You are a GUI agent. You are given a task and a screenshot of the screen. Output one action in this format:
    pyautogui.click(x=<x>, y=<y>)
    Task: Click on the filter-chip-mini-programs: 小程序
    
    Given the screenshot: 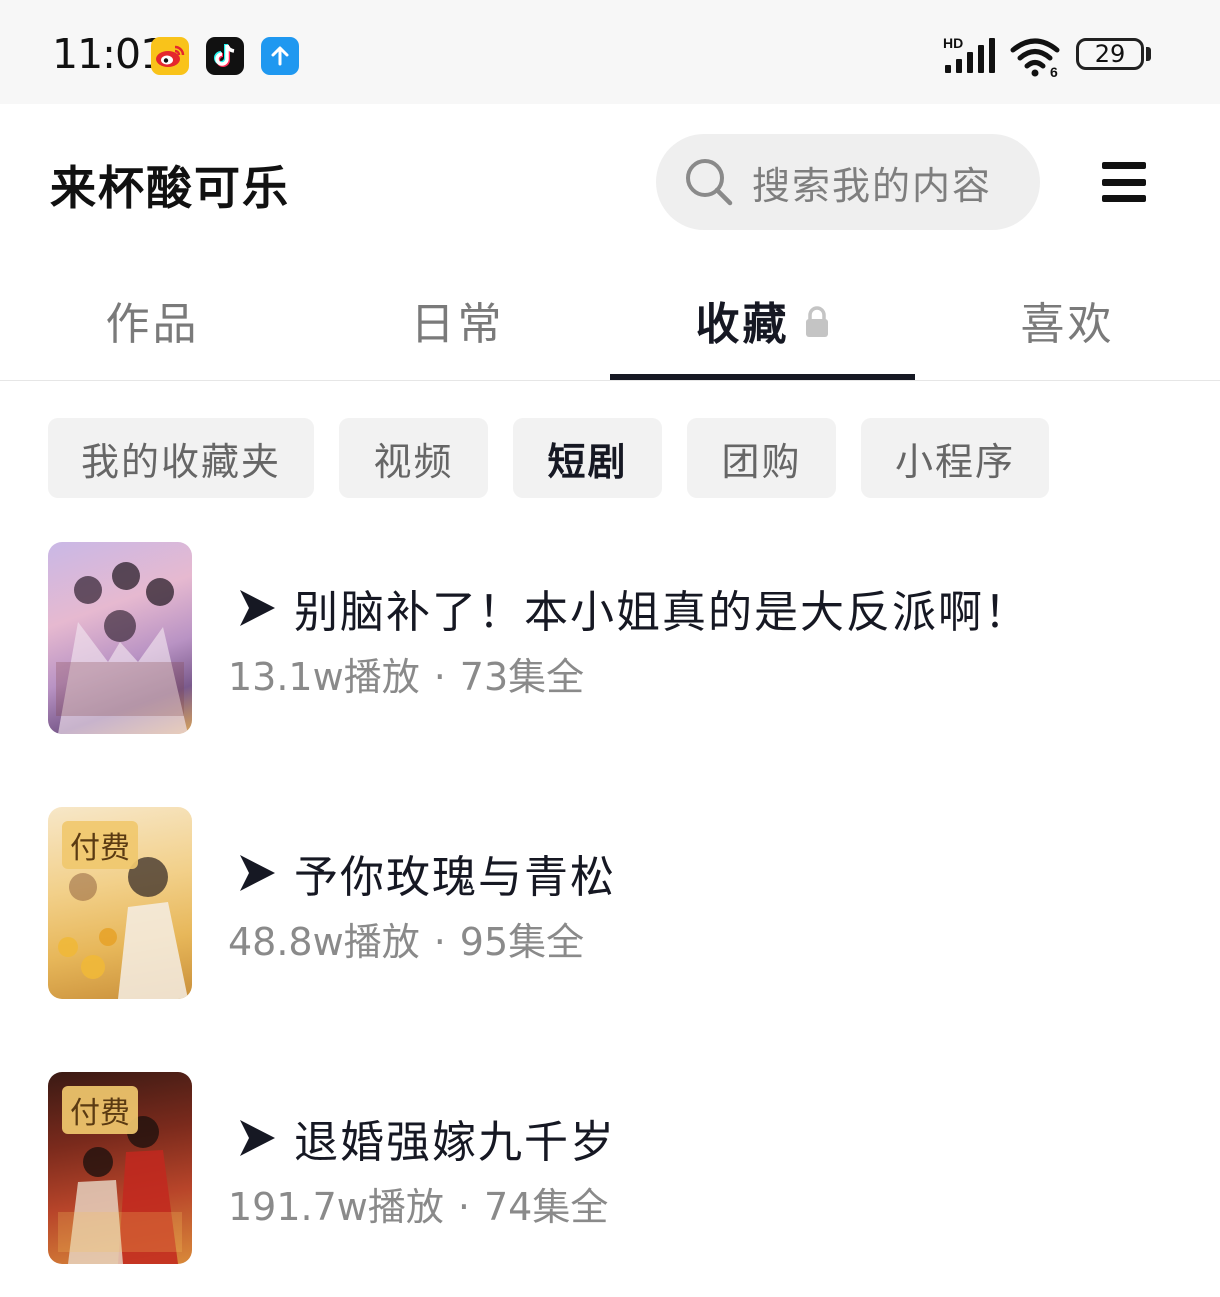 What is the action you would take?
    pyautogui.click(x=955, y=458)
    